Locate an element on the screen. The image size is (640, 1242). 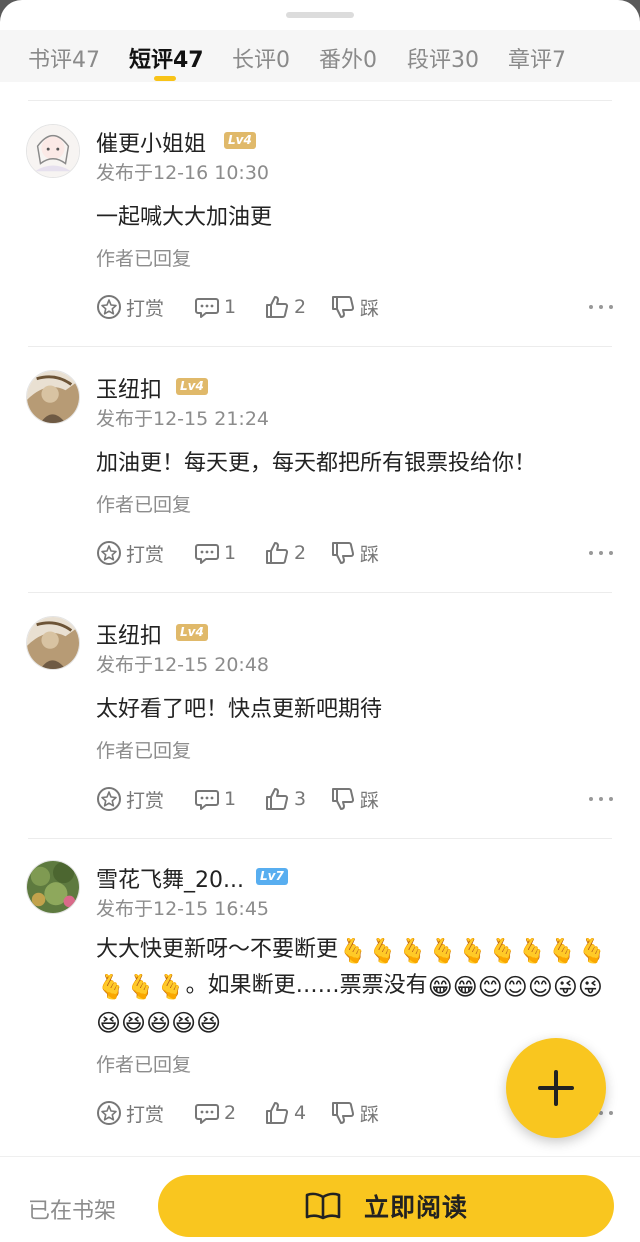
comment-text-middle: 。如果断更……票票没有 is located at coordinates (306, 985).